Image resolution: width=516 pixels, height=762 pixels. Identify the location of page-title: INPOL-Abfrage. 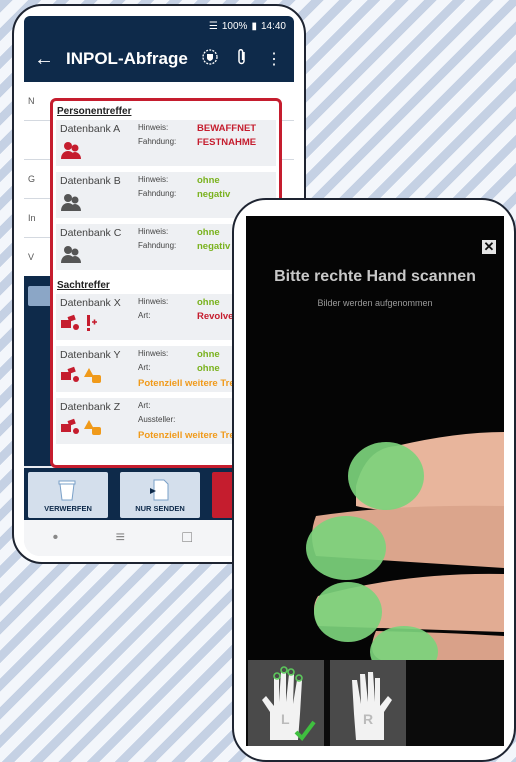
(127, 58).